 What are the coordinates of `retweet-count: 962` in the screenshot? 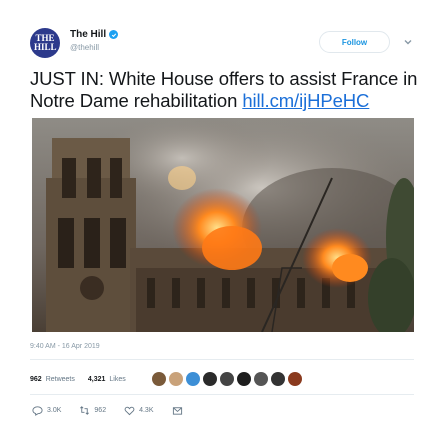 It's located at (100, 410).